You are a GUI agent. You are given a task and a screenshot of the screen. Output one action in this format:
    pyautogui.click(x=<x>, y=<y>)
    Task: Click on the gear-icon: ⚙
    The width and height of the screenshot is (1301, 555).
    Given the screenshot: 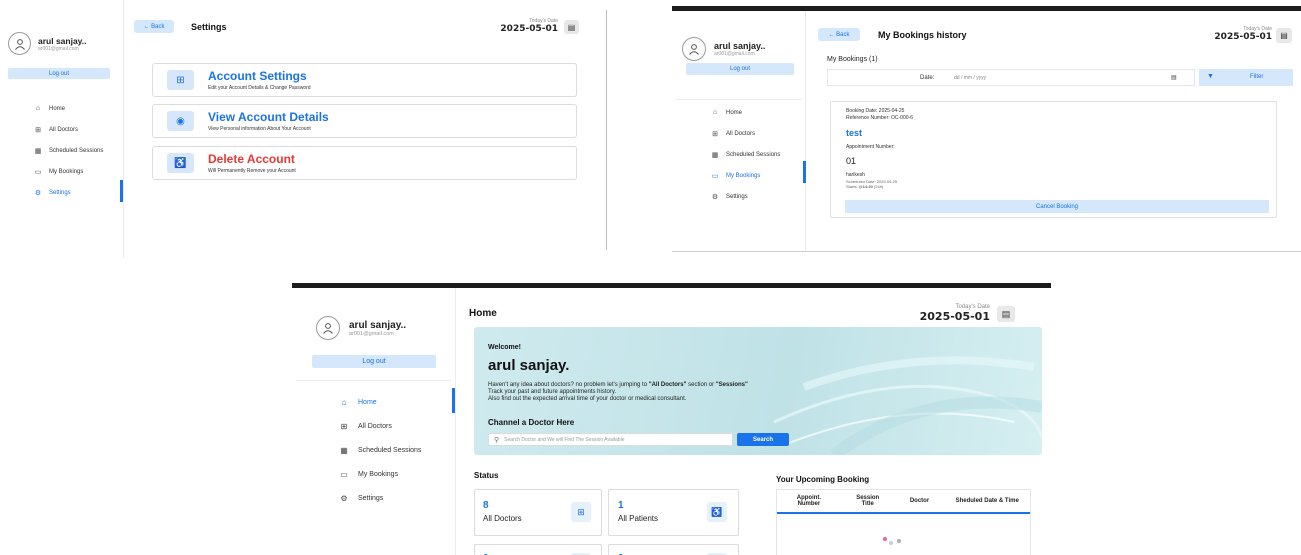 What is the action you would take?
    pyautogui.click(x=344, y=498)
    